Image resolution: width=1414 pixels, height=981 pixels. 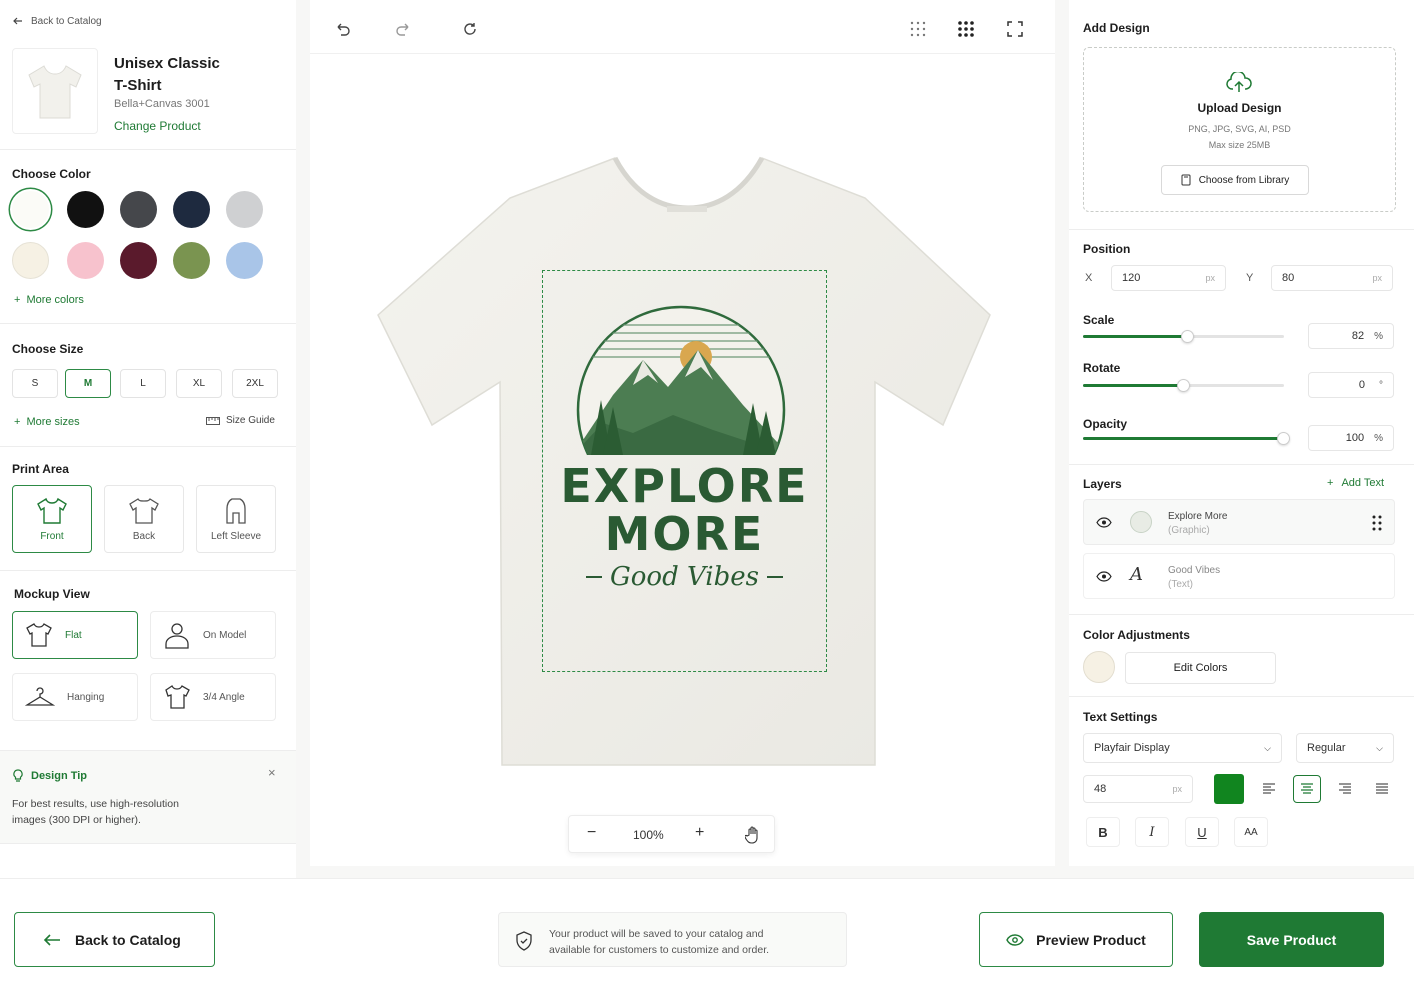 What do you see at coordinates (1235, 180) in the screenshot?
I see `choose-from-library-button: Choose from Library` at bounding box center [1235, 180].